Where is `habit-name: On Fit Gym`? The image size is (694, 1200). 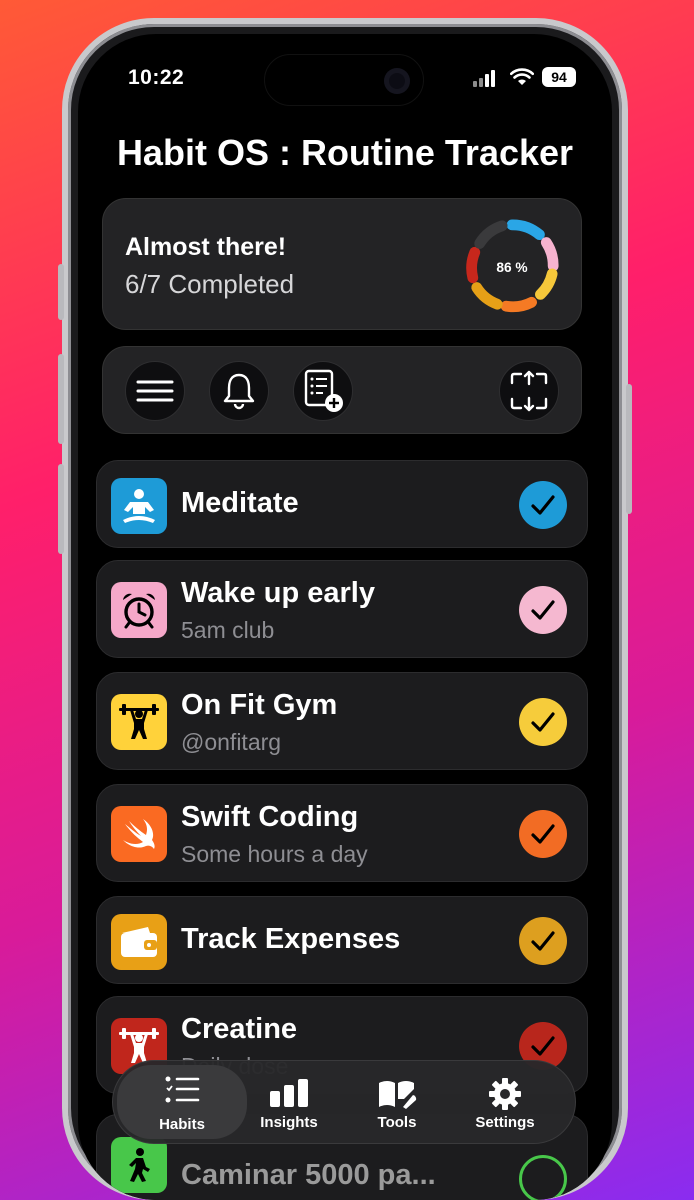
habit-name: On Fit Gym is located at coordinates (259, 705).